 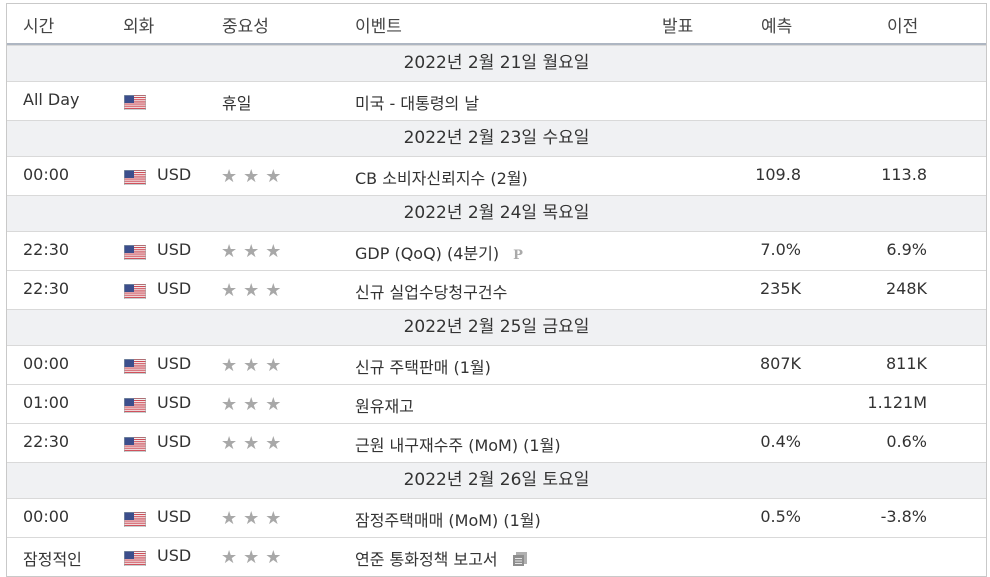 I want to click on forecast-value: 7.0%, so click(x=780, y=249).